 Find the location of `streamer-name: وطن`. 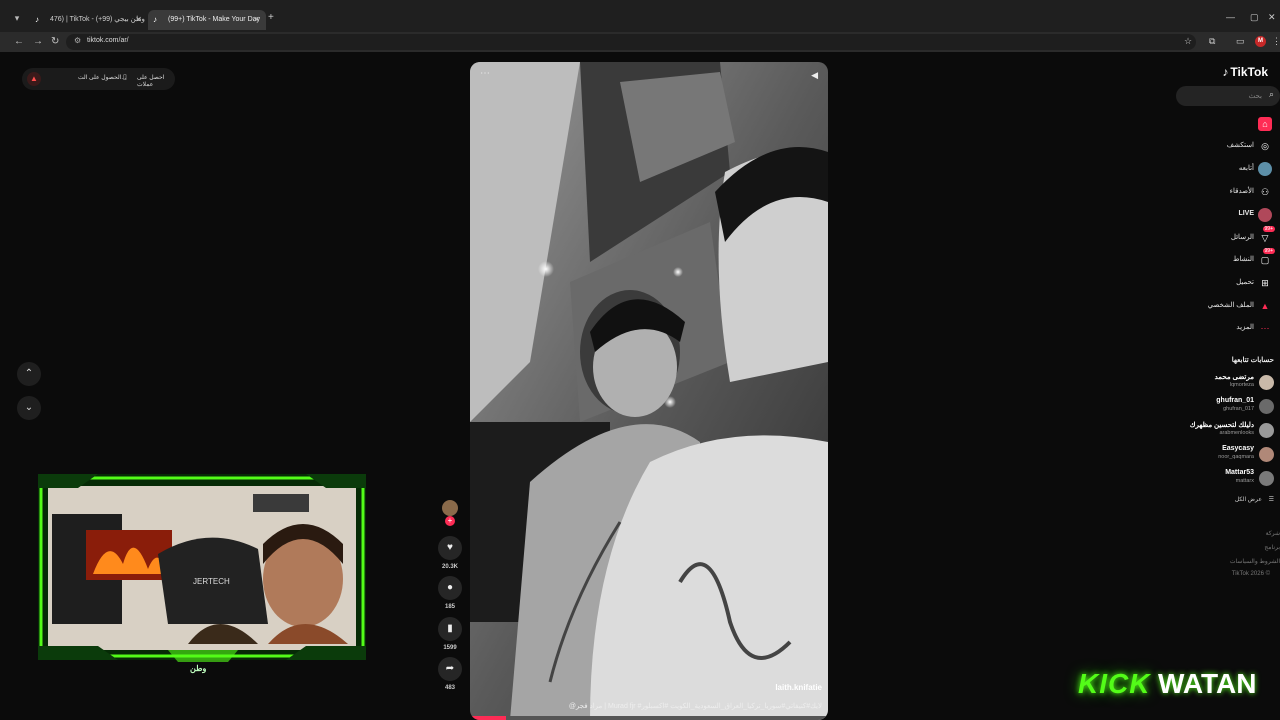

streamer-name: وطن is located at coordinates (198, 668).